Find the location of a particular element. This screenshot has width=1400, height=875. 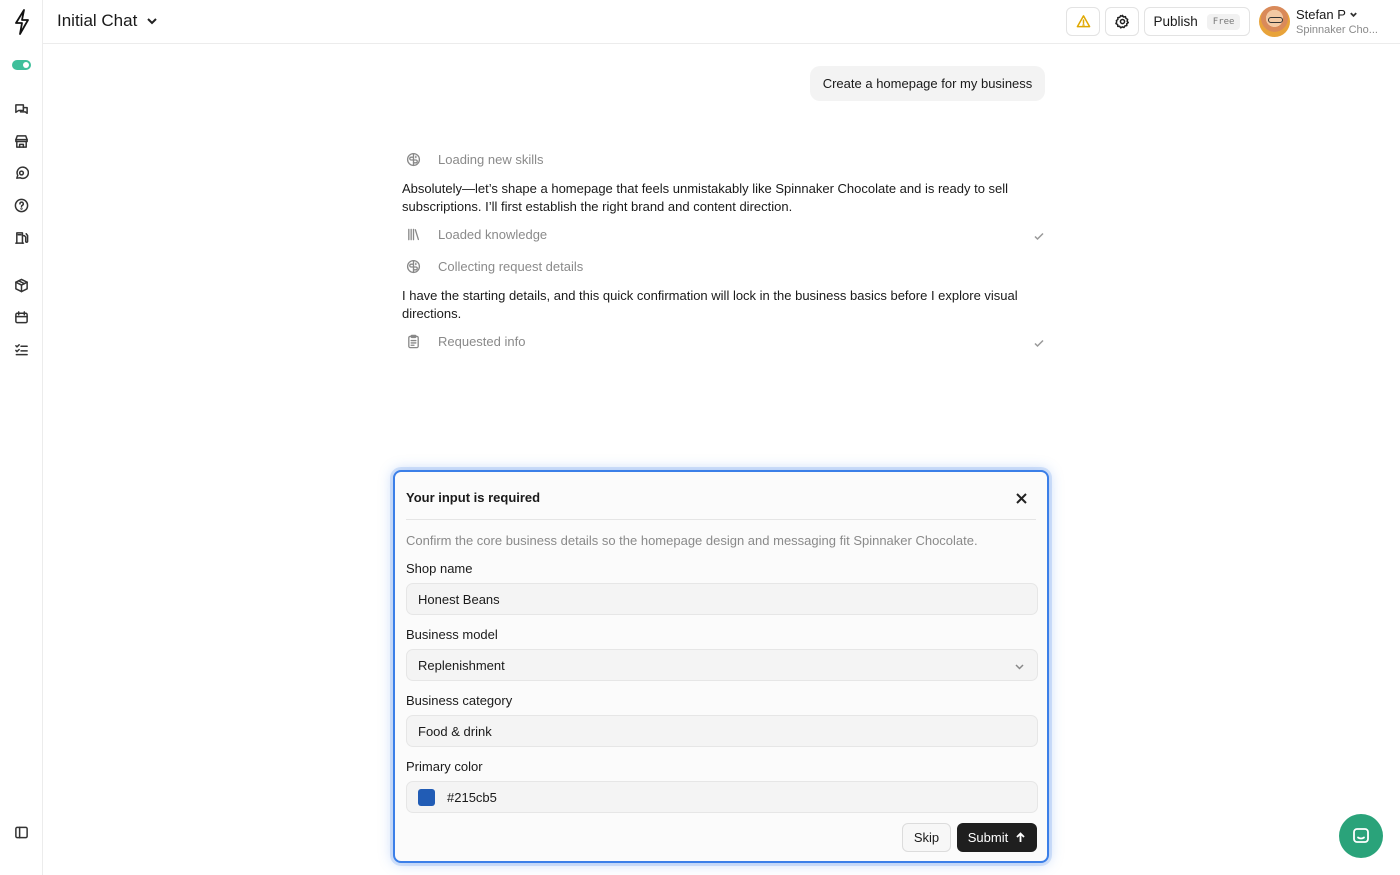

step-label: Requested info is located at coordinates (482, 341).